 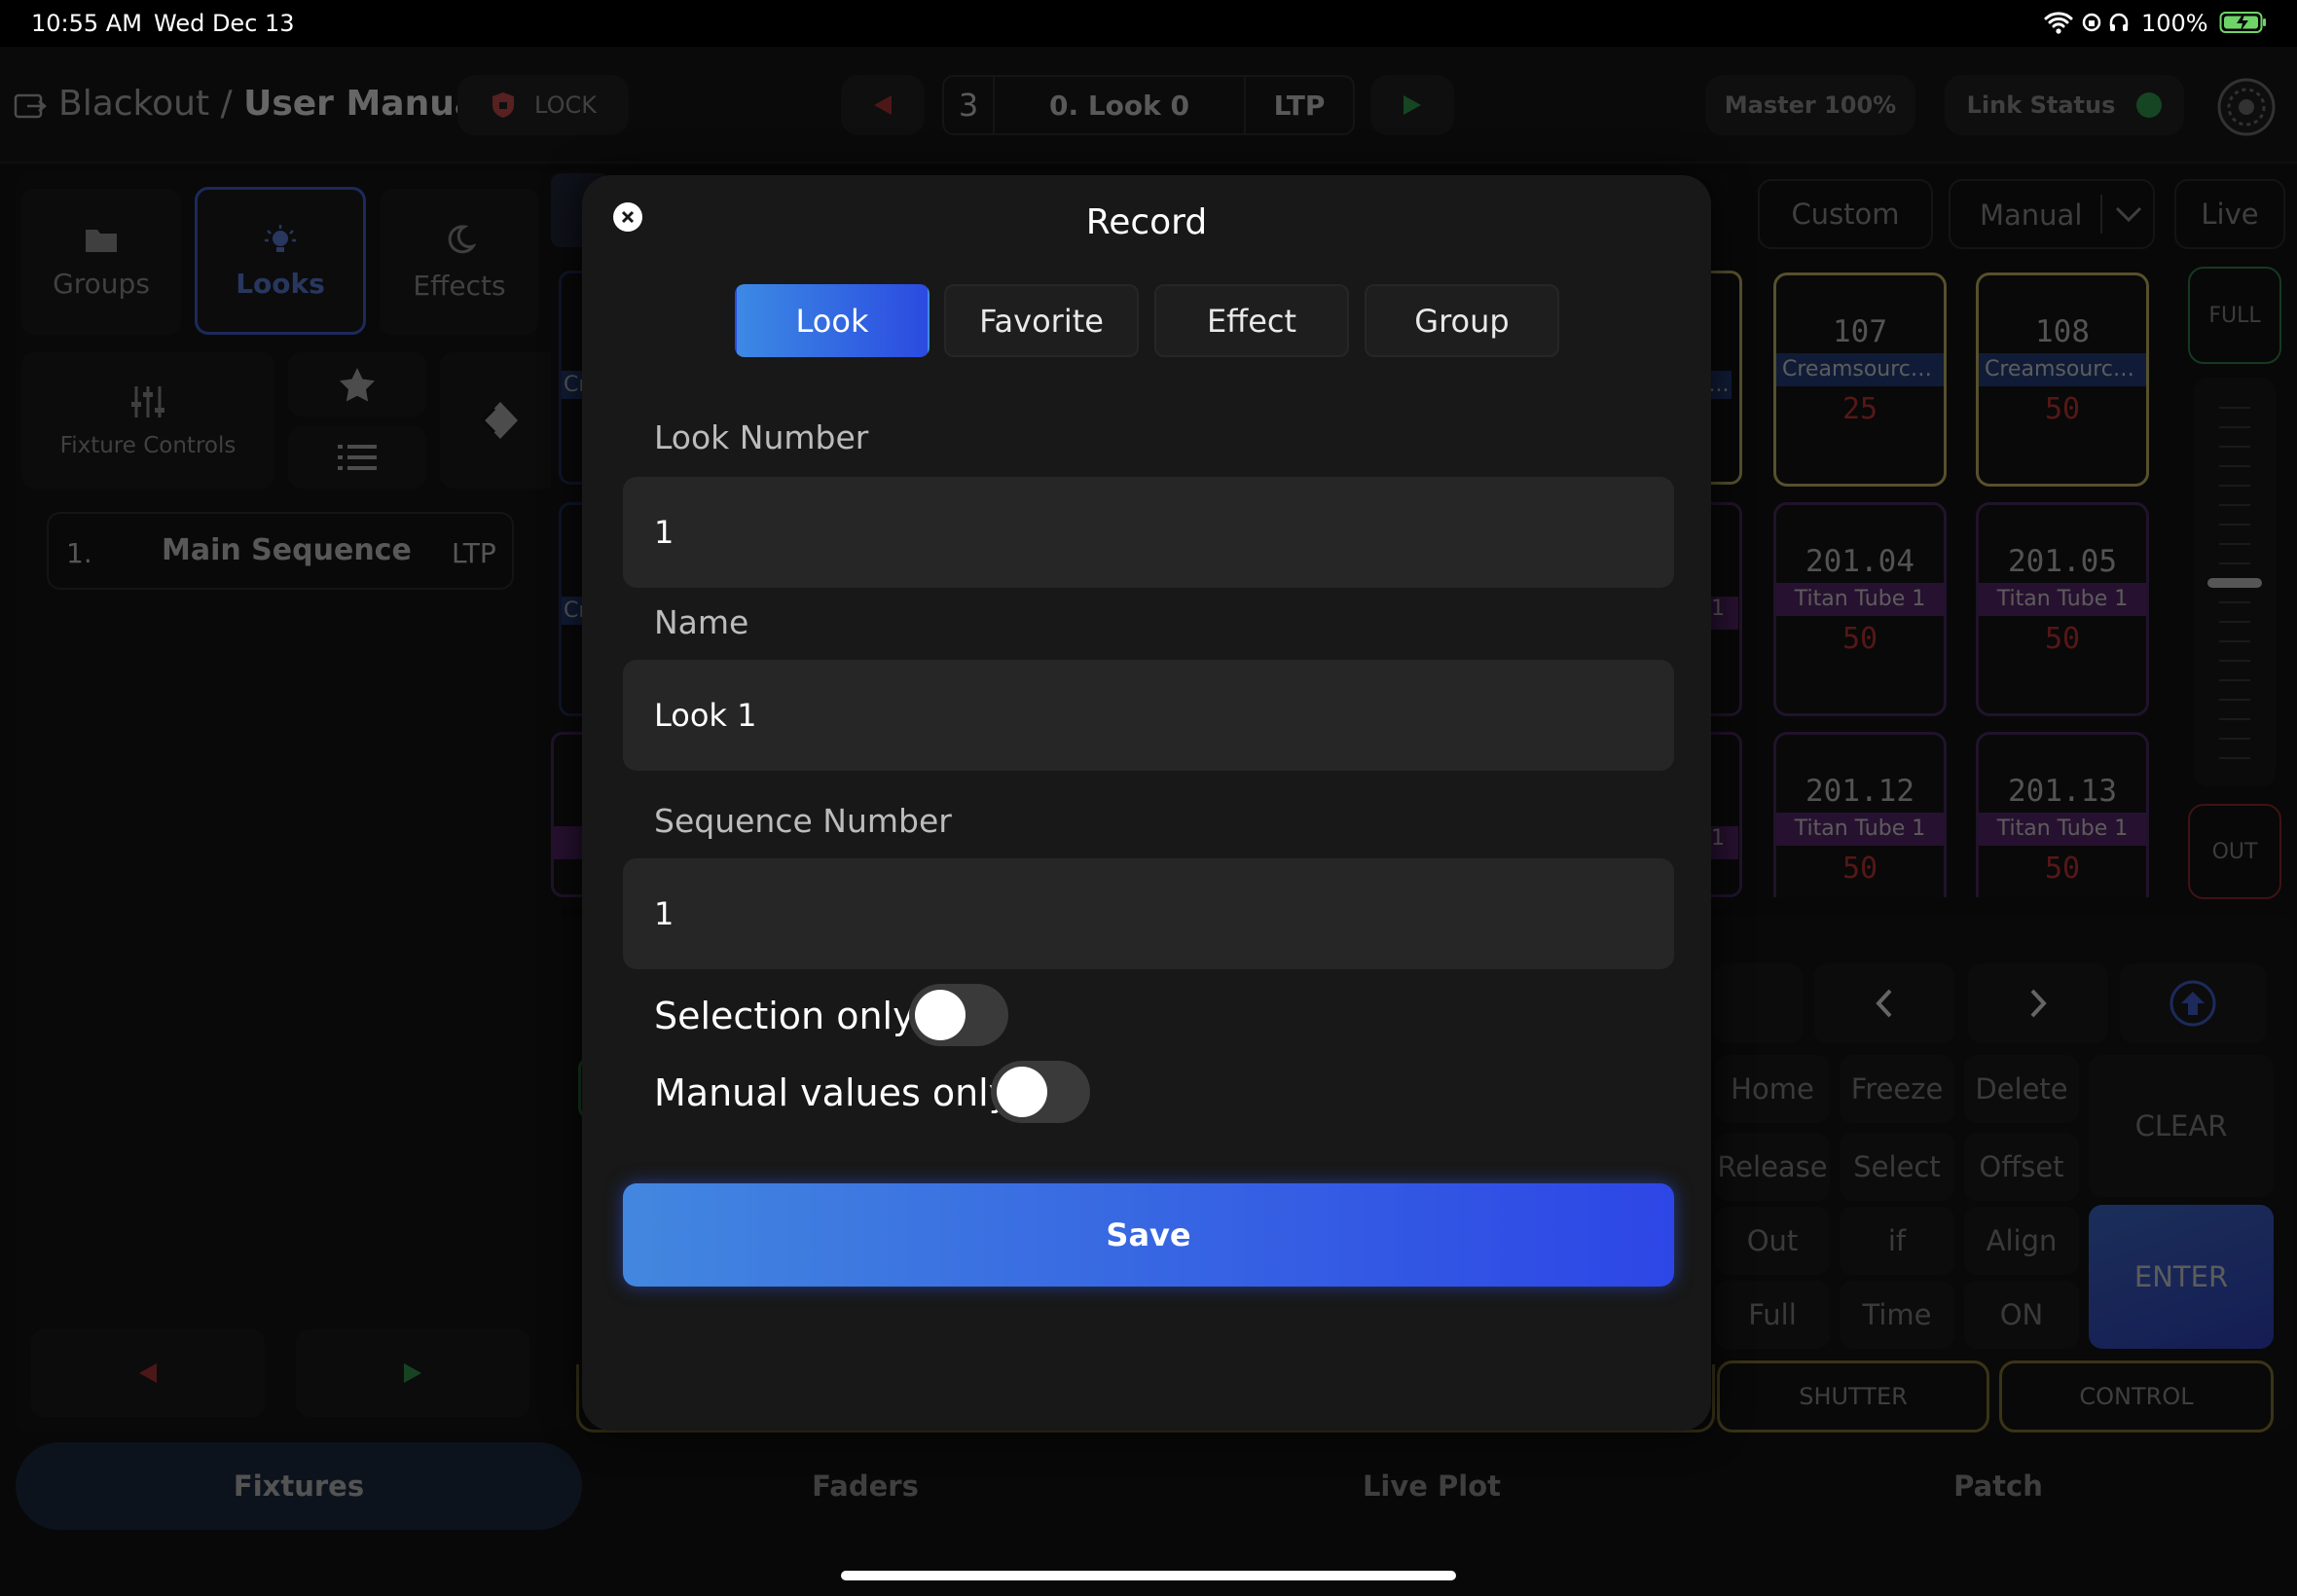 I want to click on fixture-tile: 201.12 Titan Tube 1 50, so click(x=1860, y=815).